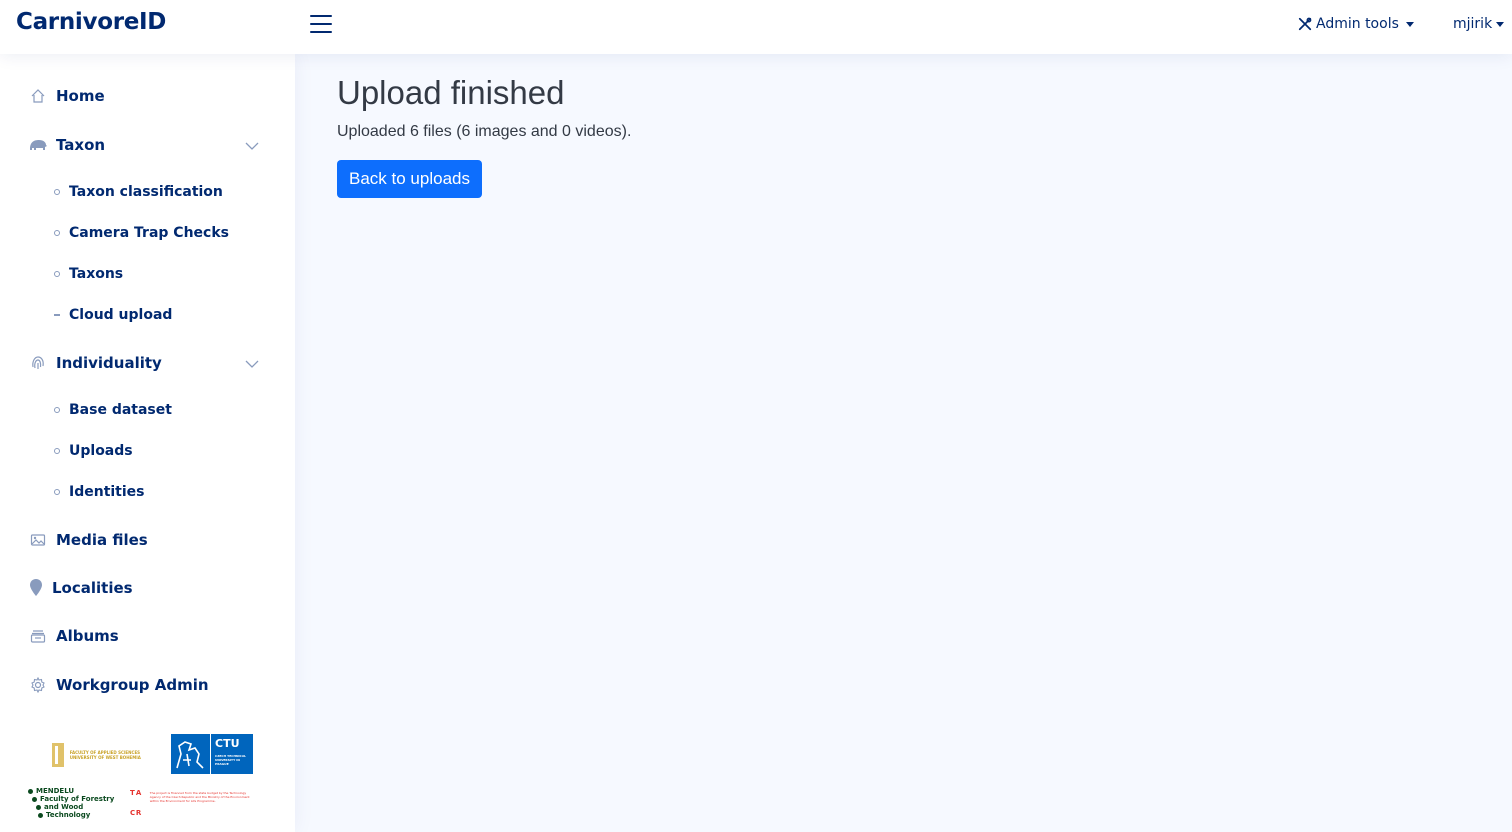 This screenshot has height=832, width=1512. I want to click on user-name: mjirik, so click(1473, 24).